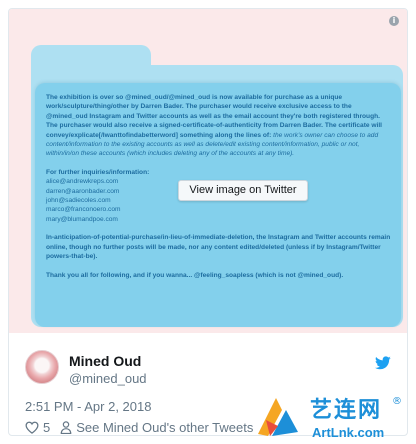 Image resolution: width=416 pixels, height=444 pixels. I want to click on person-icon, so click(66, 427).